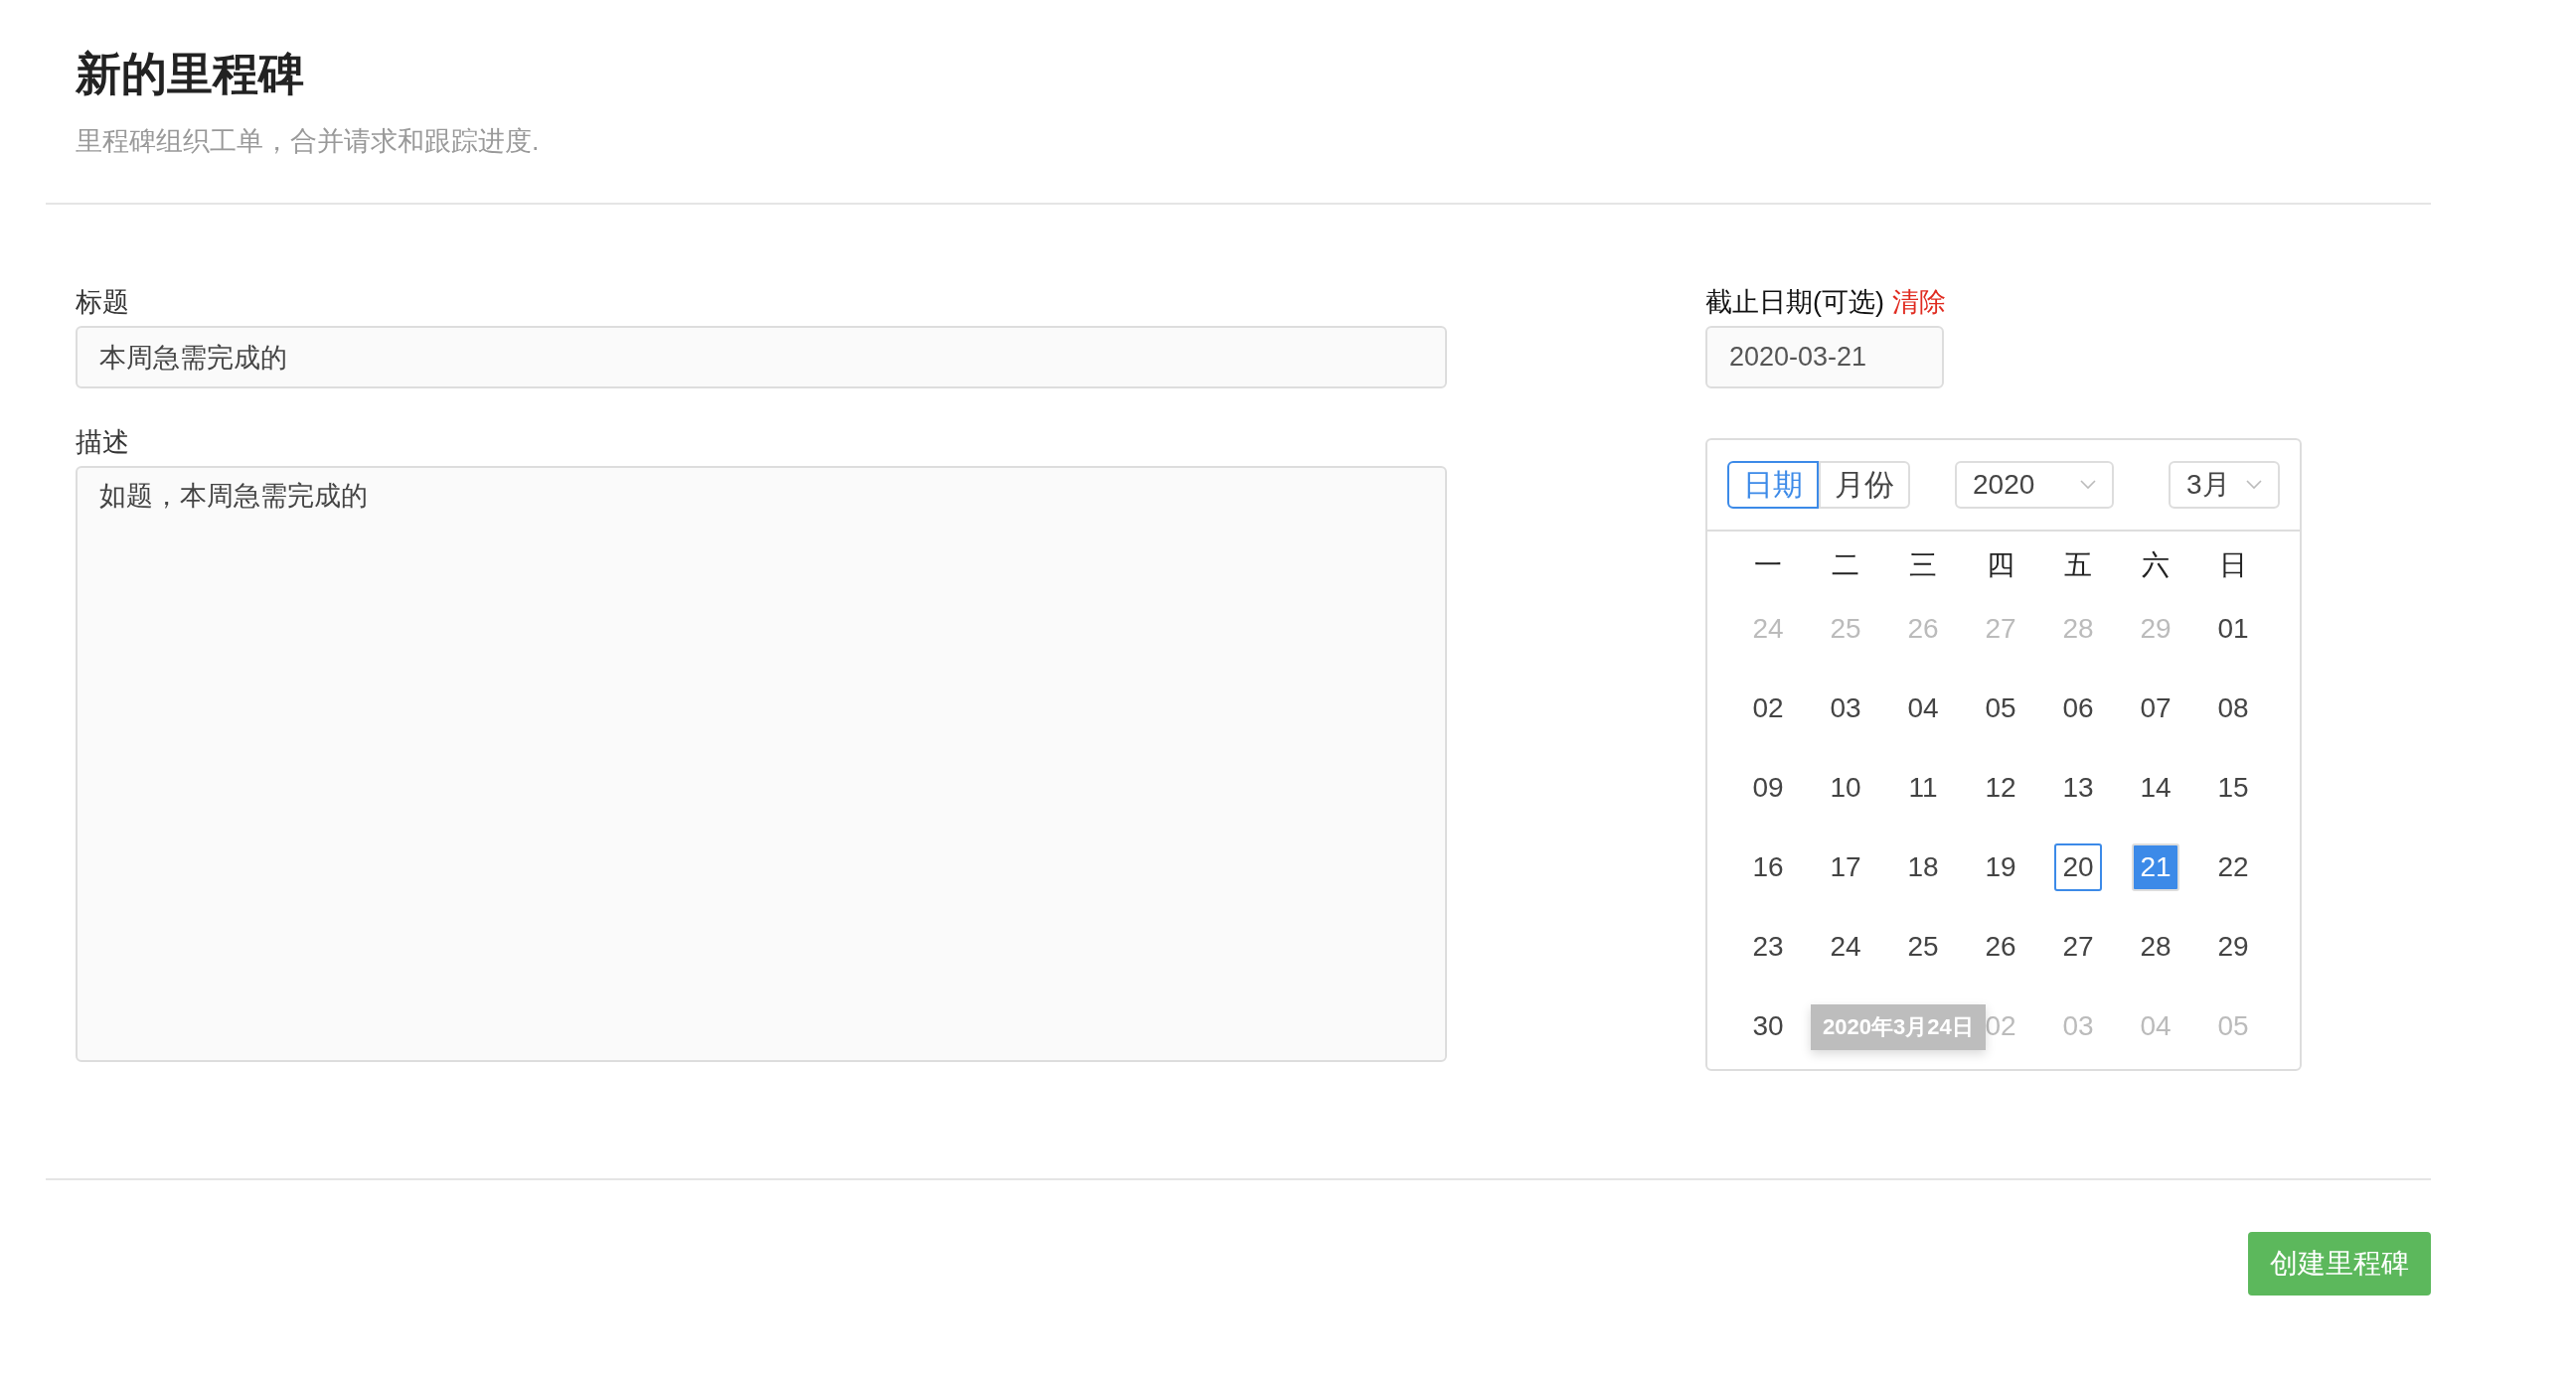 Image resolution: width=2576 pixels, height=1373 pixels. Describe the element at coordinates (2224, 485) in the screenshot. I see `month-dropdown: 3月` at that location.